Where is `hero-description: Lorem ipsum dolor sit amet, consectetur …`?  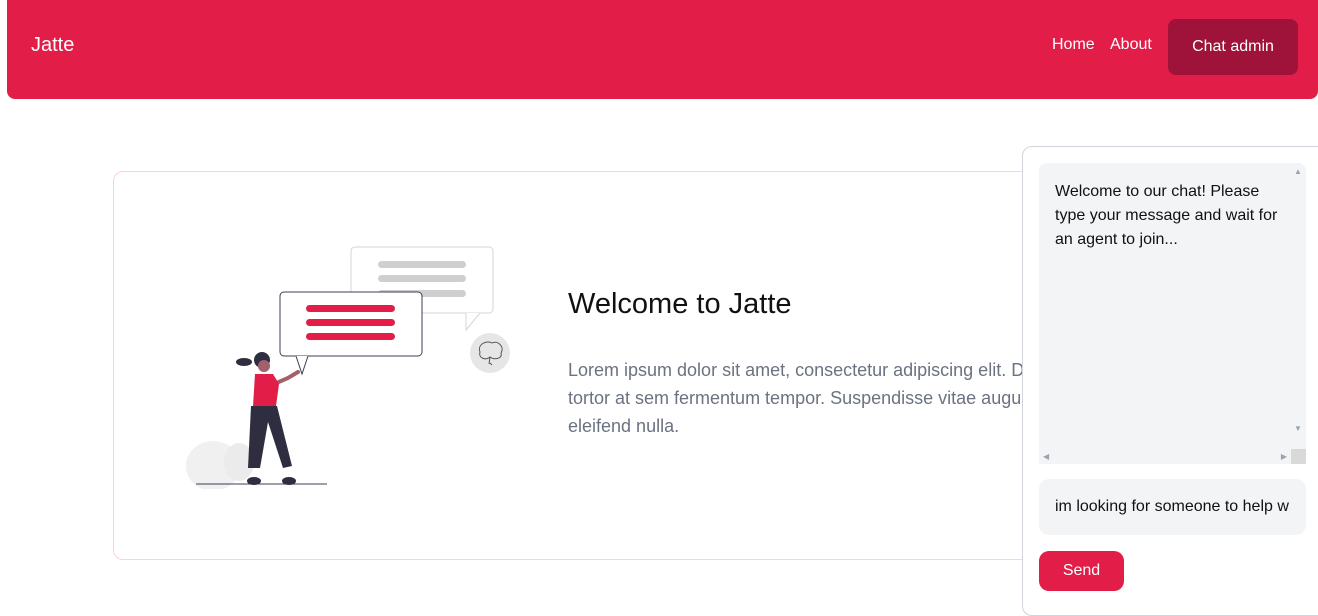 hero-description: Lorem ipsum dolor sit amet, consectetur … is located at coordinates (818, 398).